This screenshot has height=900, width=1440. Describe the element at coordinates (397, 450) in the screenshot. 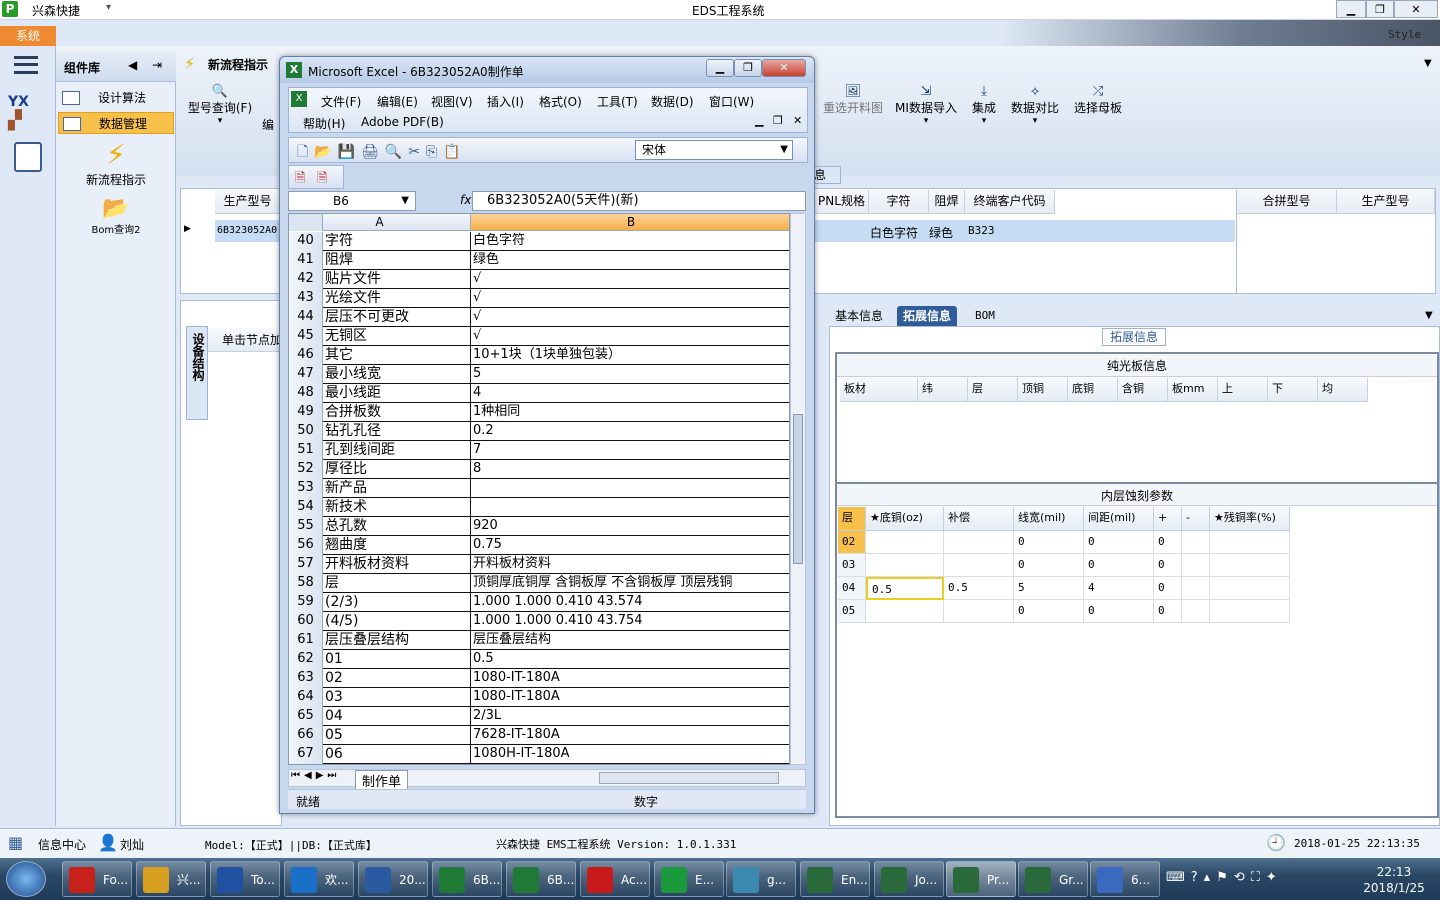

I see `cell-a: 孔到线间距` at that location.